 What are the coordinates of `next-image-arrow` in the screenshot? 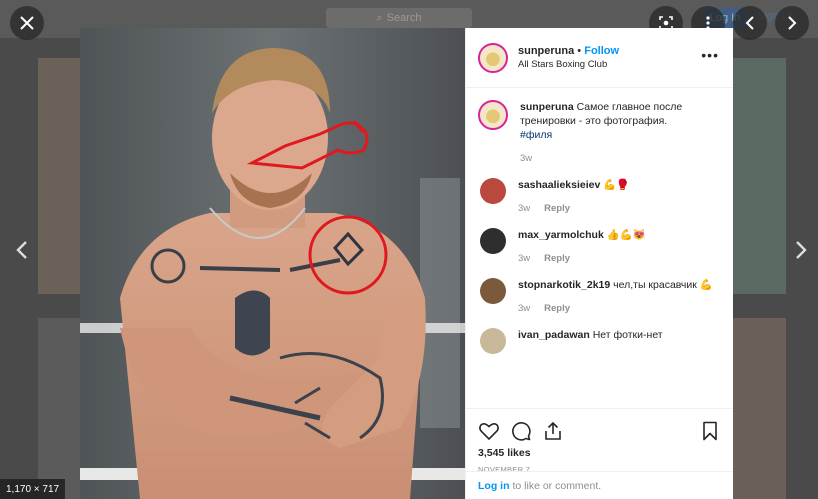 It's located at (801, 250).